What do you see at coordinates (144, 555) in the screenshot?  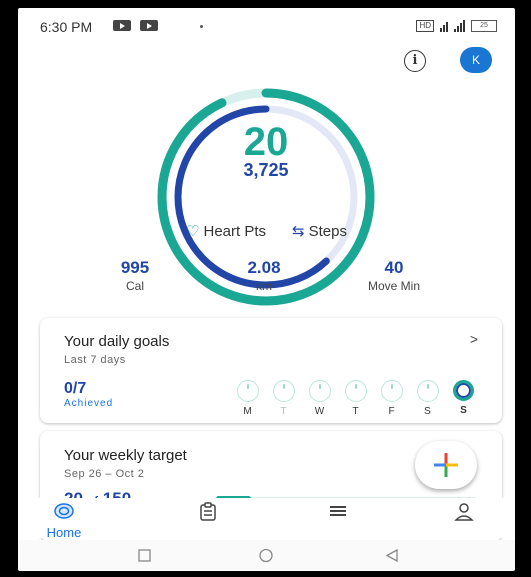 I see `recent-apps-icon` at bounding box center [144, 555].